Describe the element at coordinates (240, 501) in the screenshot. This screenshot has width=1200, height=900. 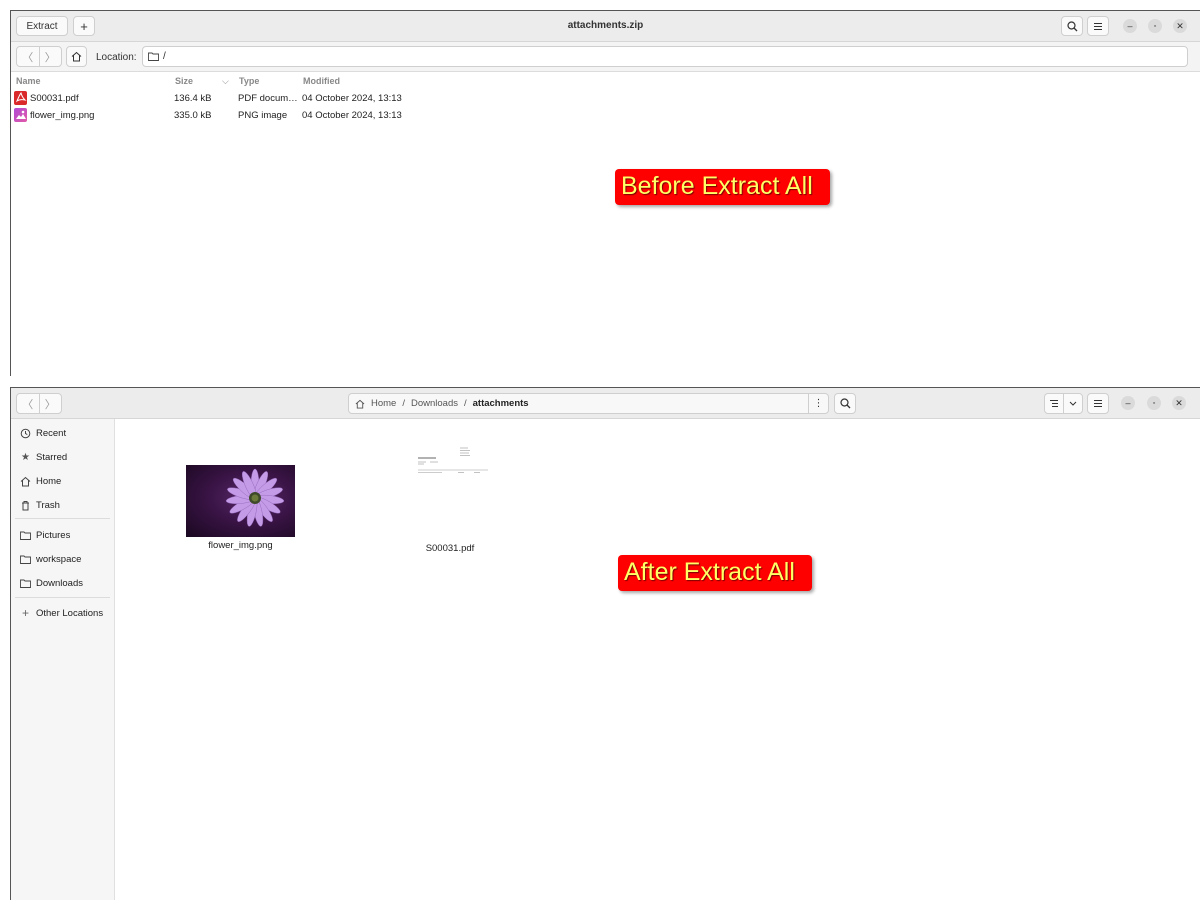
I see `image-thumbnail` at that location.